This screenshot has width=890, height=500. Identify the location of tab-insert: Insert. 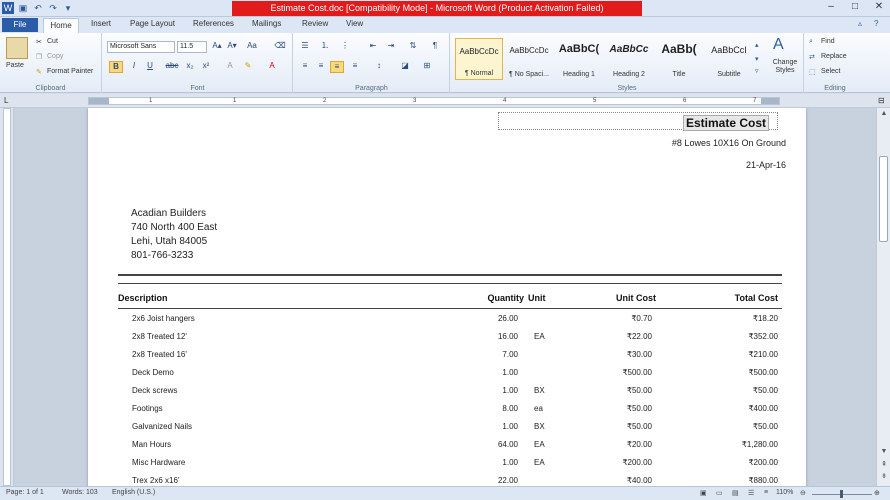
(101, 23).